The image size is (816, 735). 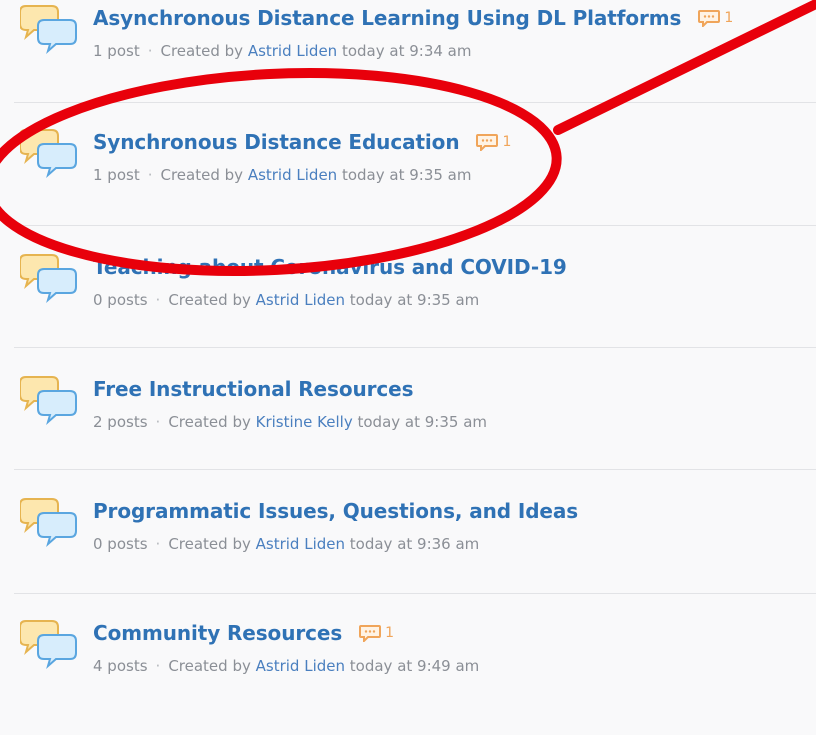 What do you see at coordinates (276, 142) in the screenshot?
I see `topic-title-link: Synchronous Distance Education` at bounding box center [276, 142].